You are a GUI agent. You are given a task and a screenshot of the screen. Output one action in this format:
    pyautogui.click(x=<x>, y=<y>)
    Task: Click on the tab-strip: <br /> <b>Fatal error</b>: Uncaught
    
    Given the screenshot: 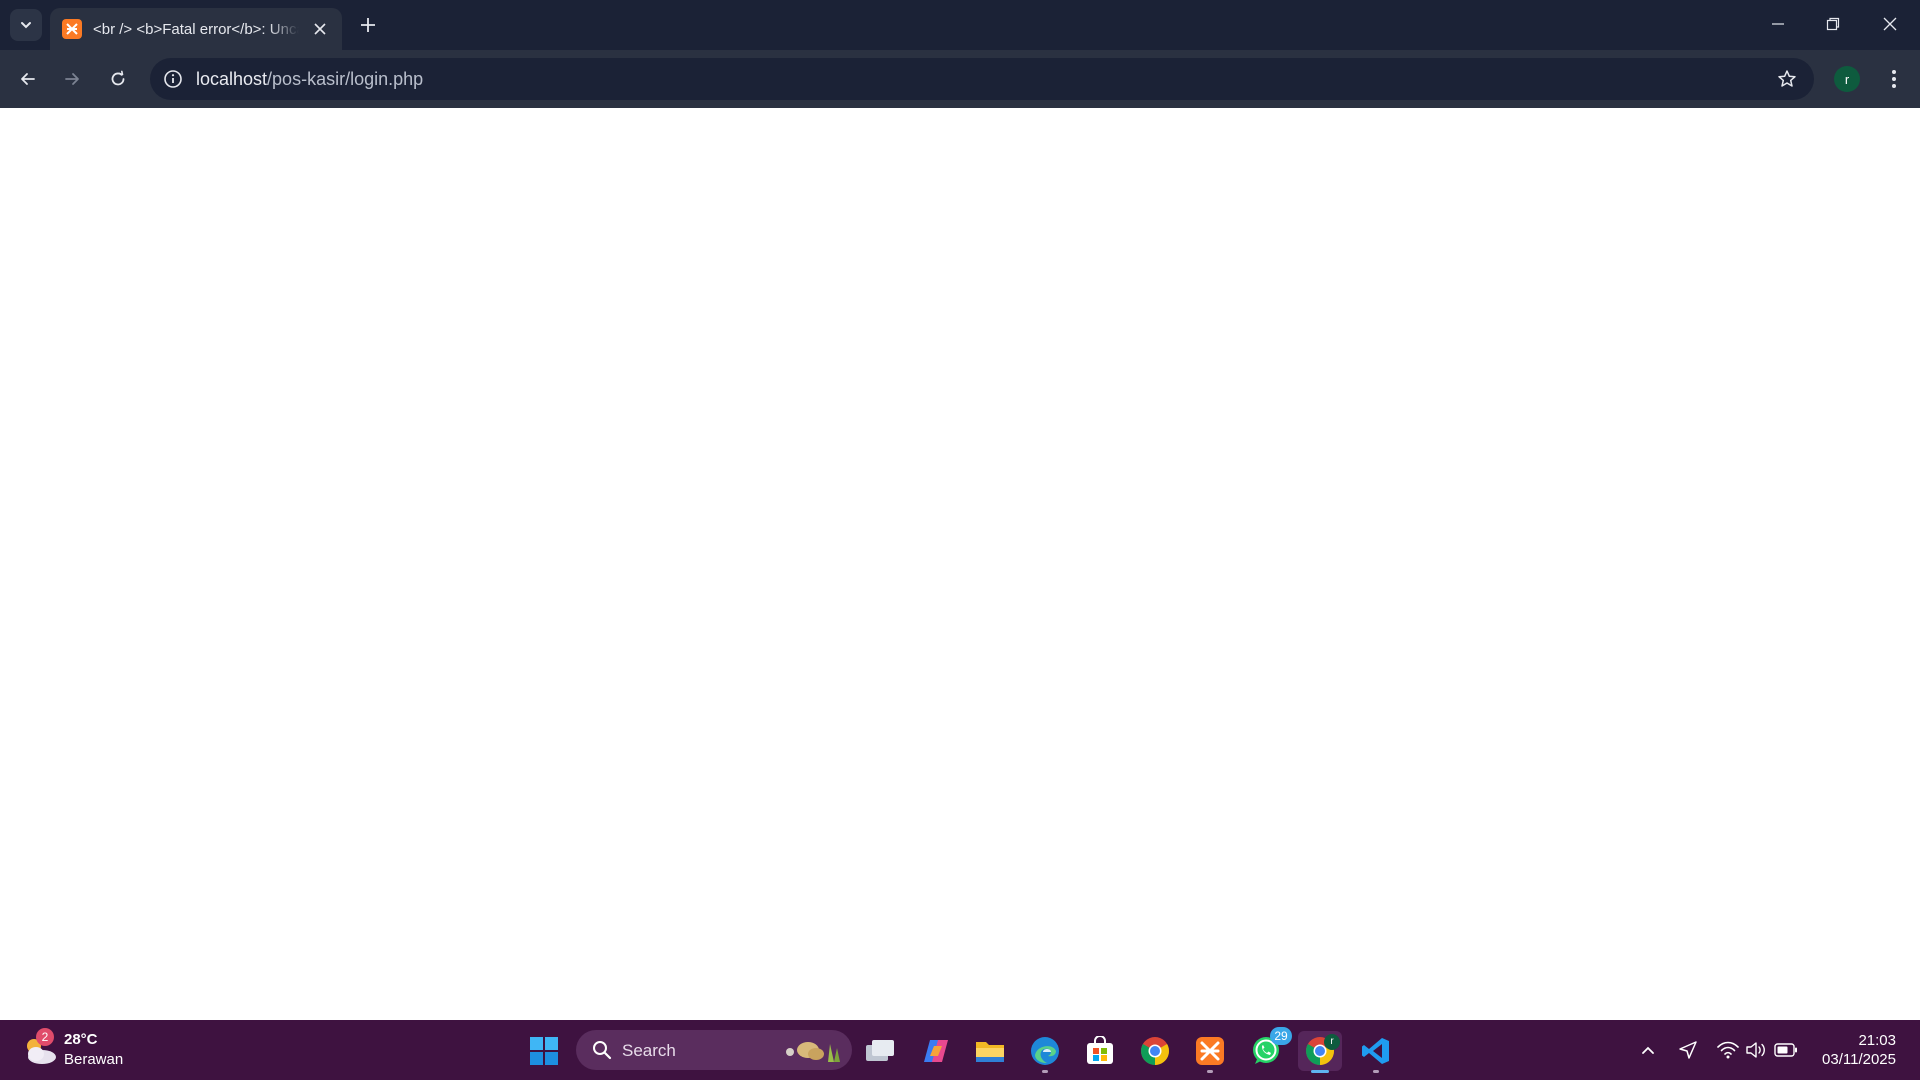 What is the action you would take?
    pyautogui.click(x=960, y=25)
    